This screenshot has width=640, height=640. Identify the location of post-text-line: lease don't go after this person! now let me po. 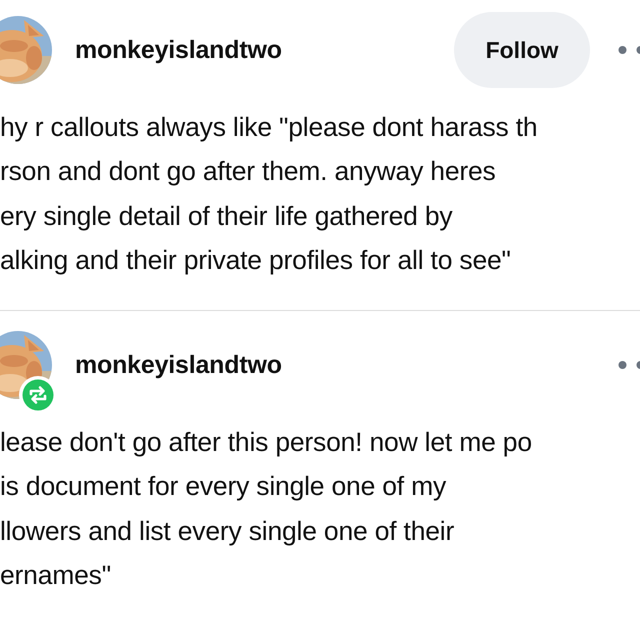
(266, 443).